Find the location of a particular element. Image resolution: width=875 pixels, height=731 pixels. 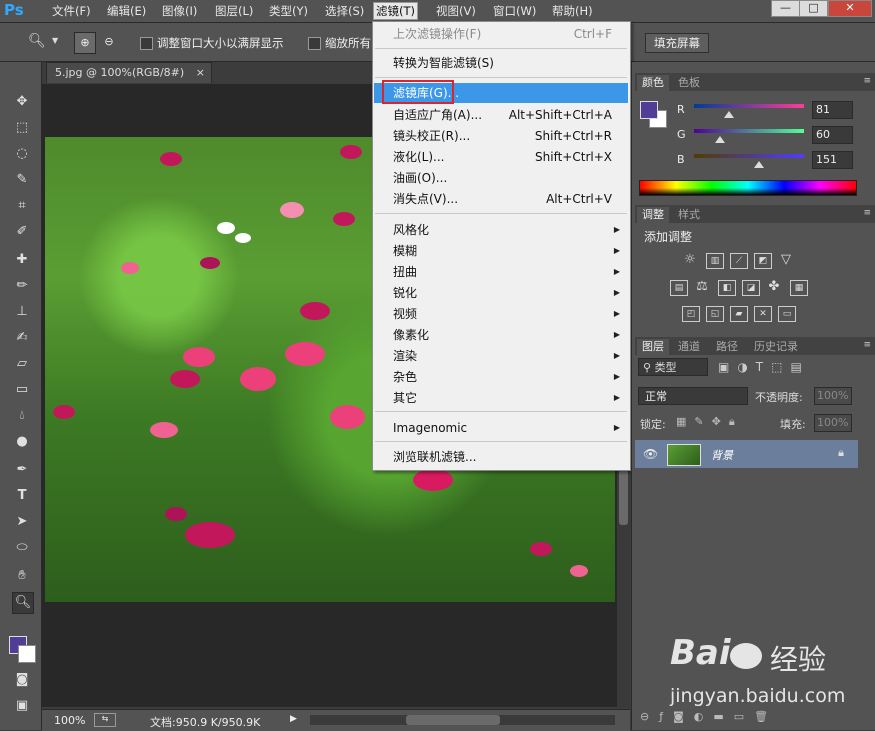

menu-image: 图像(I) is located at coordinates (179, 11).